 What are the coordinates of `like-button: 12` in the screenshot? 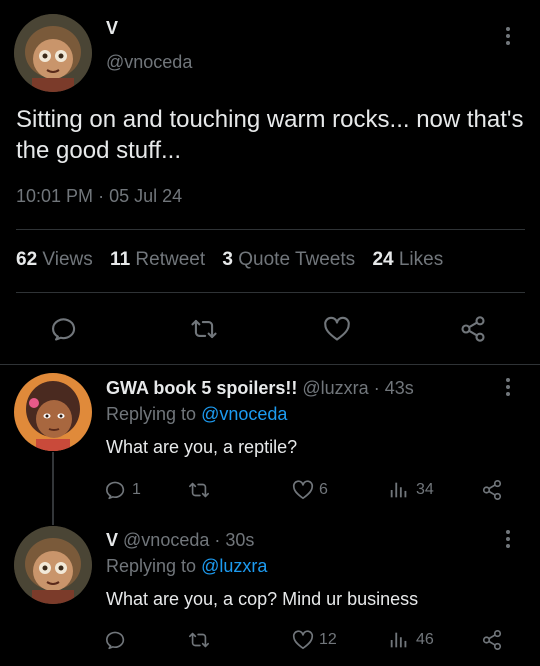 It's located at (314, 640).